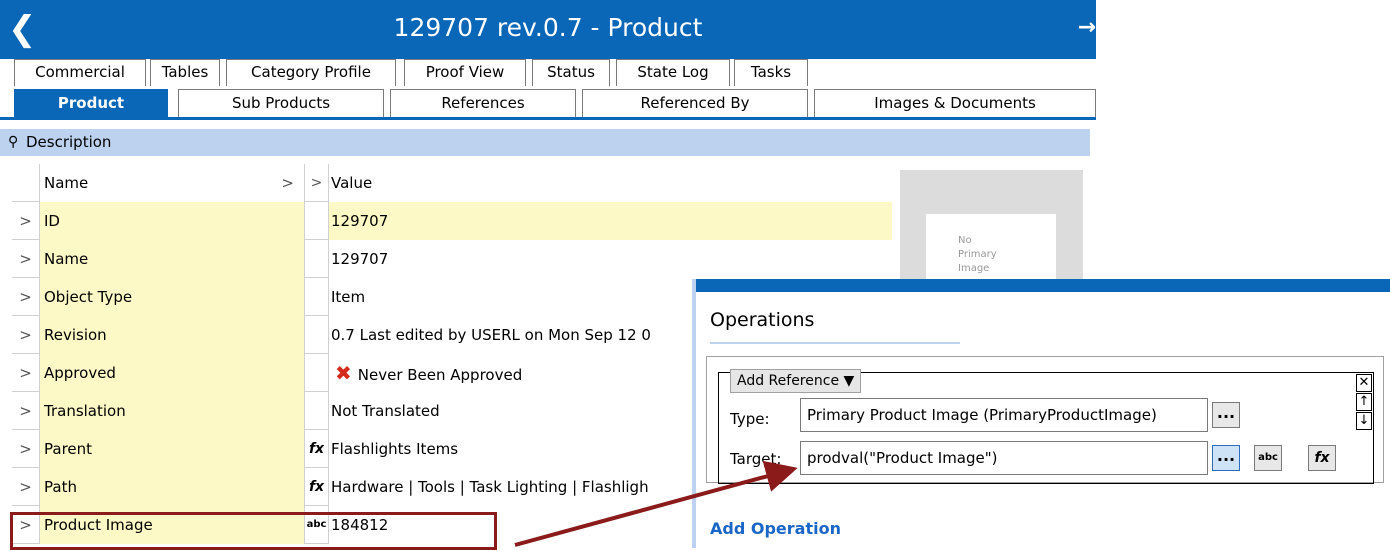 The height and width of the screenshot is (550, 1390). I want to click on row-label: Name, so click(172, 259).